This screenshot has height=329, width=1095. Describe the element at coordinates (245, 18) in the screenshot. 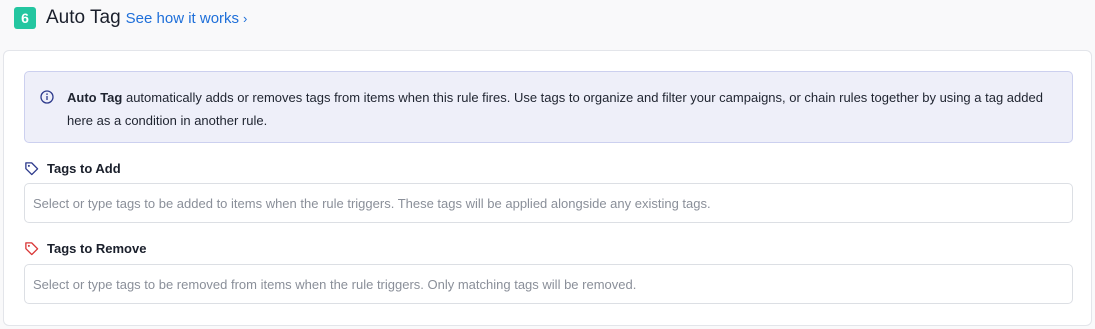

I see `chevron-right-icon: ›` at that location.